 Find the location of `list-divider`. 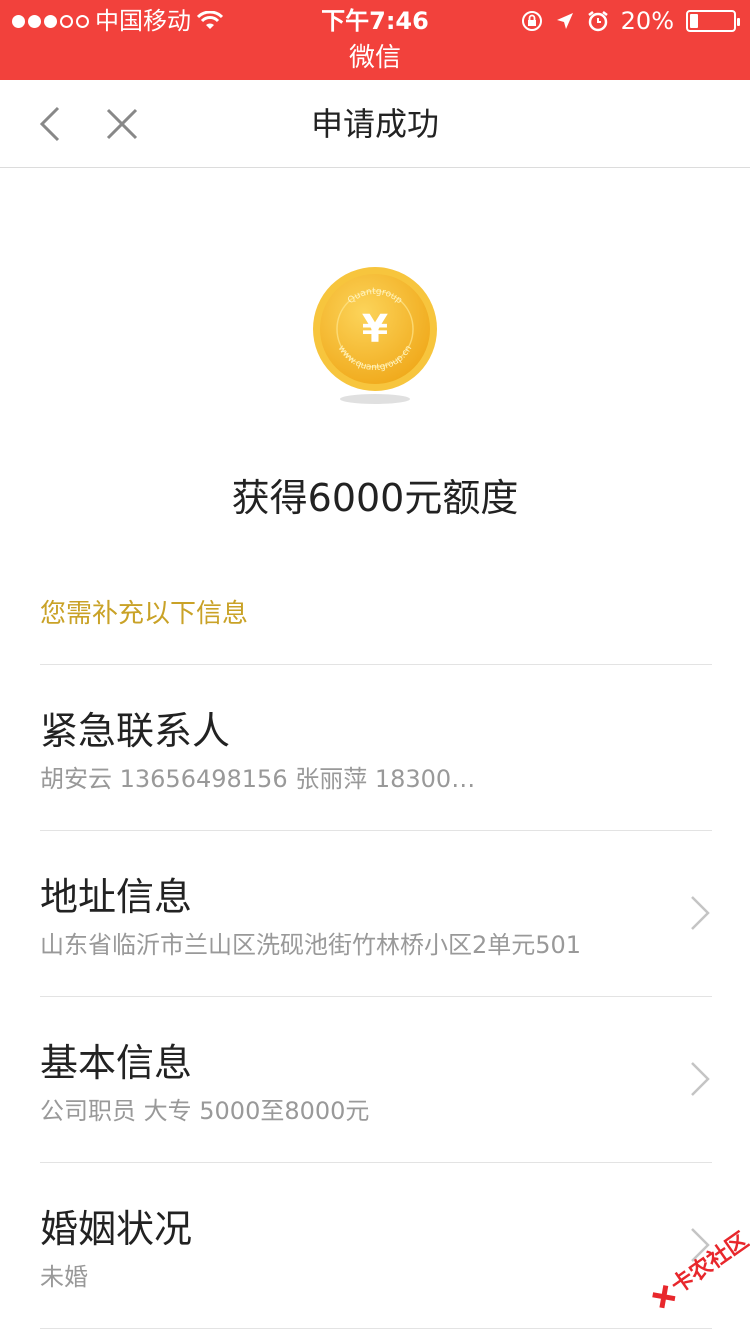

list-divider is located at coordinates (376, 1328).